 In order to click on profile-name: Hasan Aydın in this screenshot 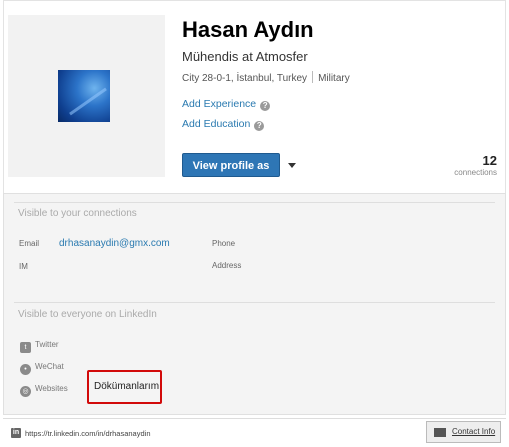, I will do `click(248, 29)`.